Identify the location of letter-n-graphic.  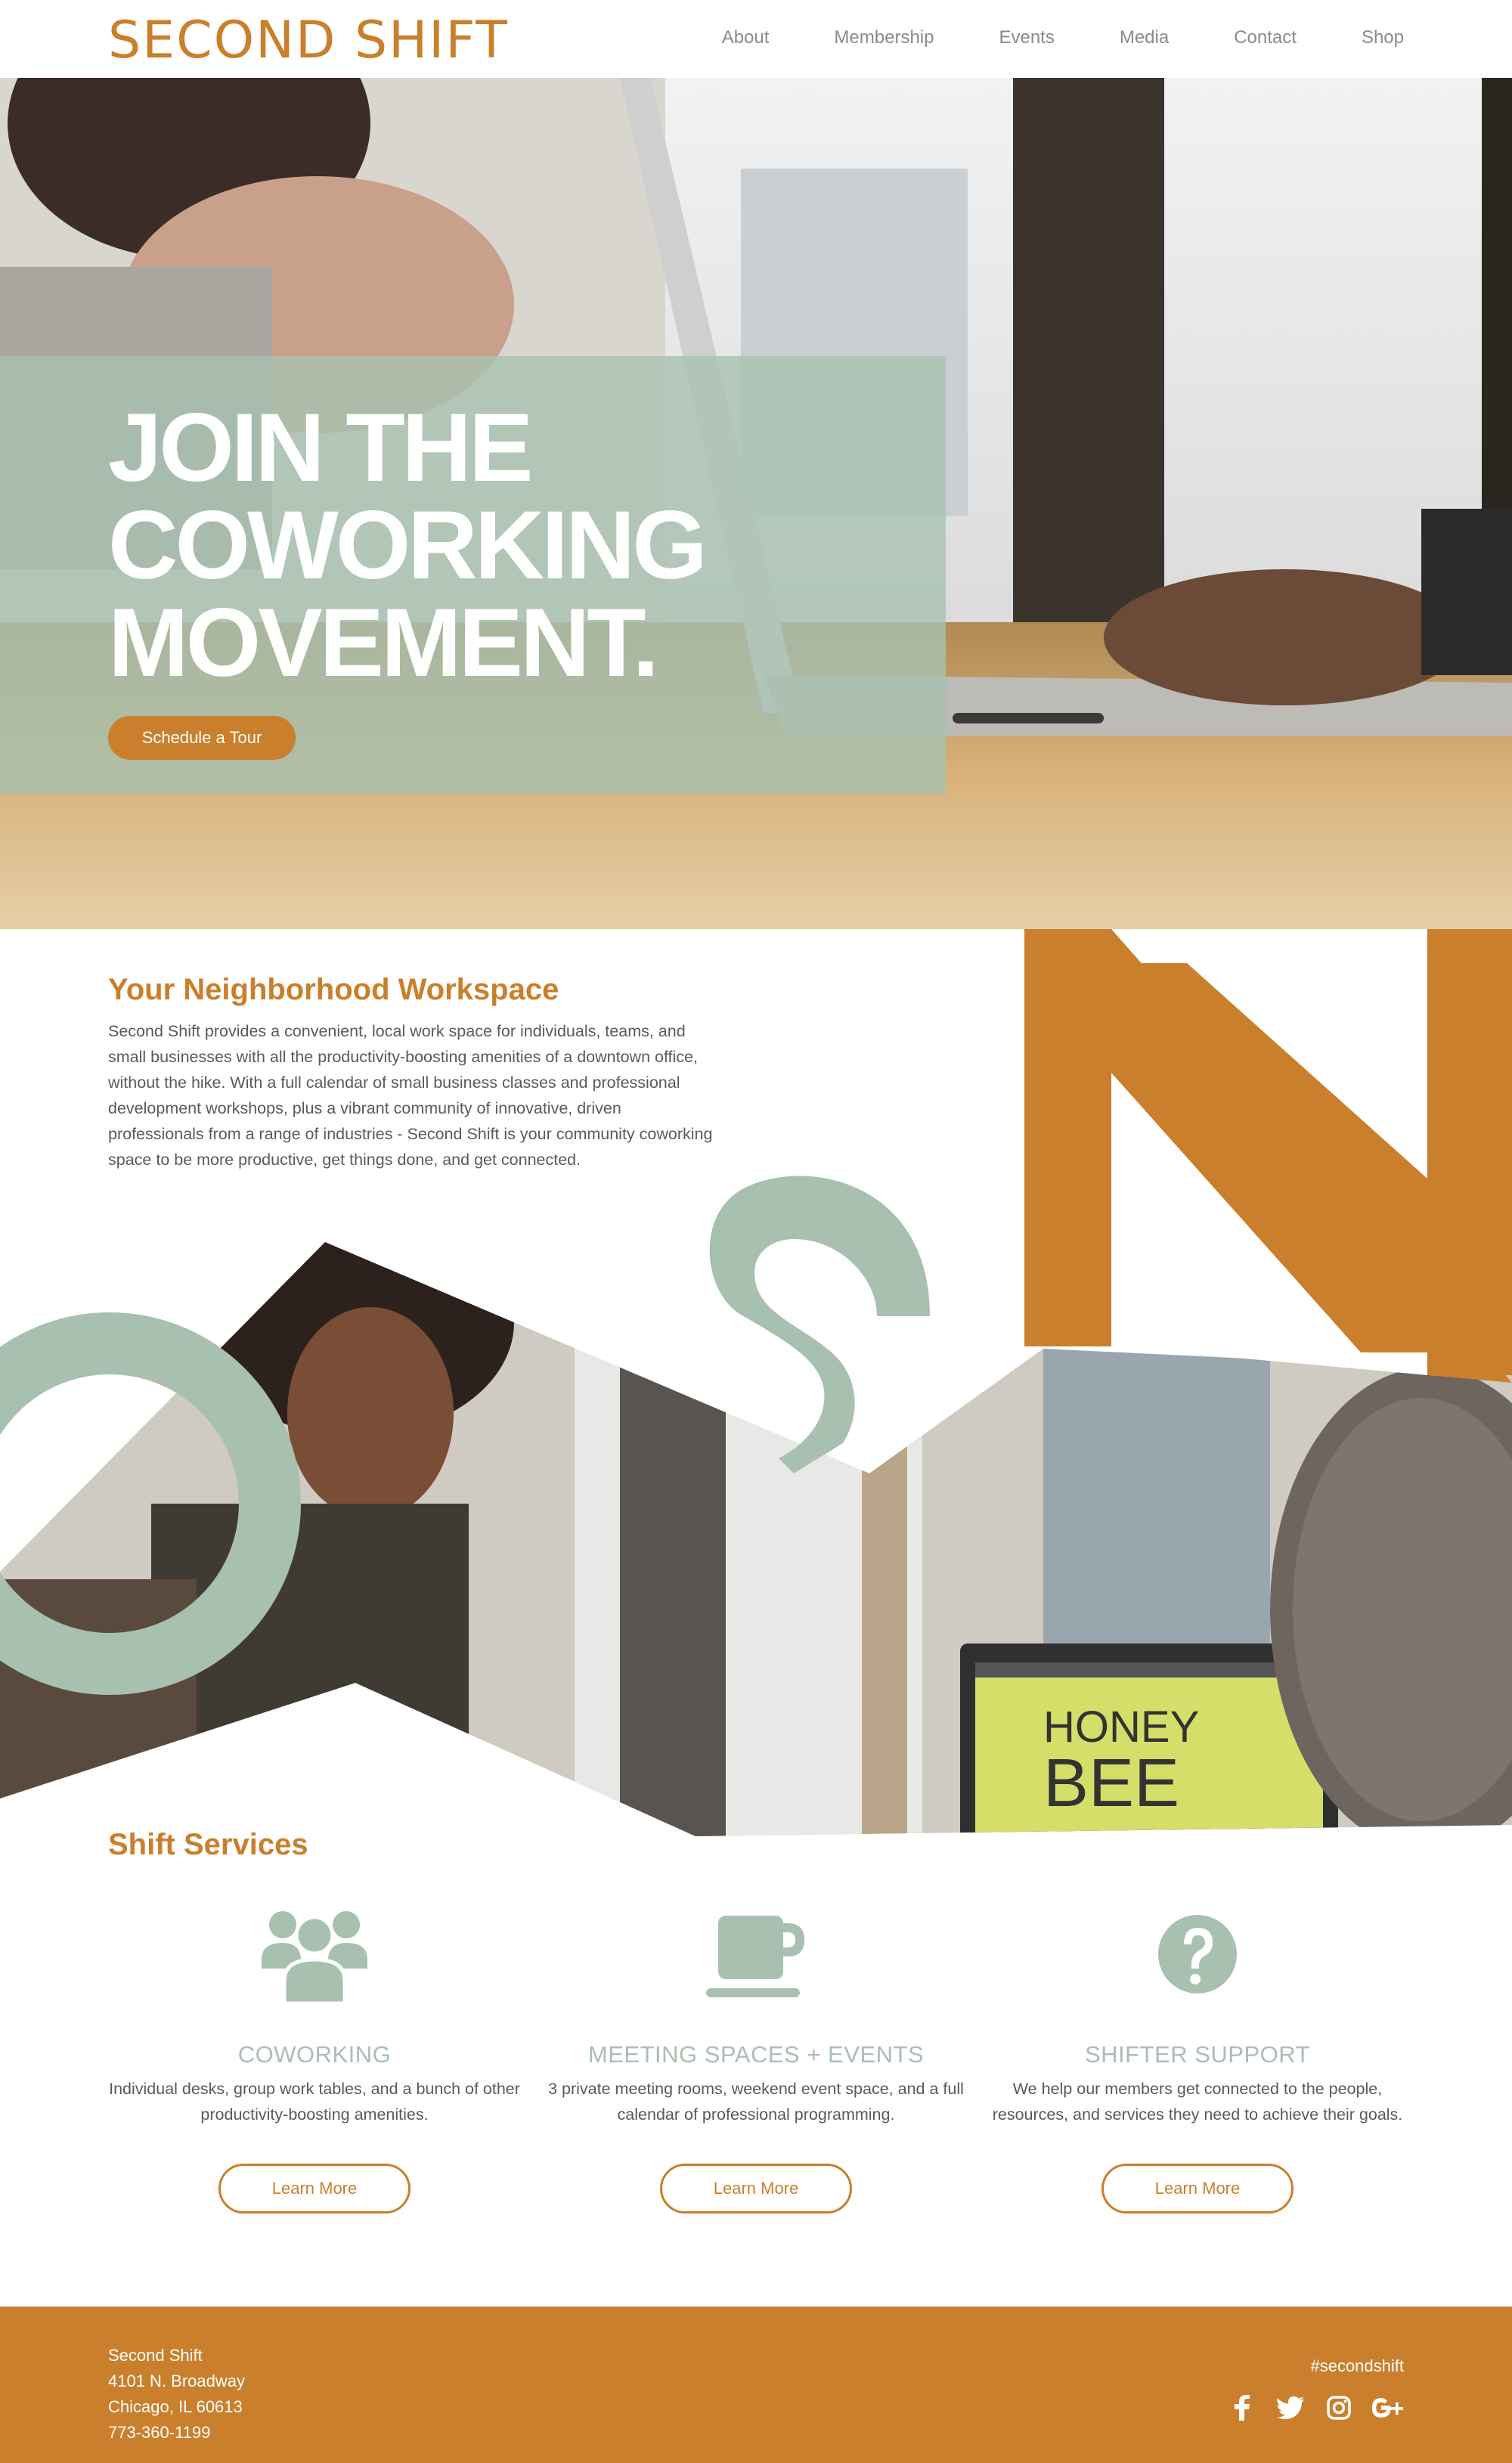
(1268, 1156).